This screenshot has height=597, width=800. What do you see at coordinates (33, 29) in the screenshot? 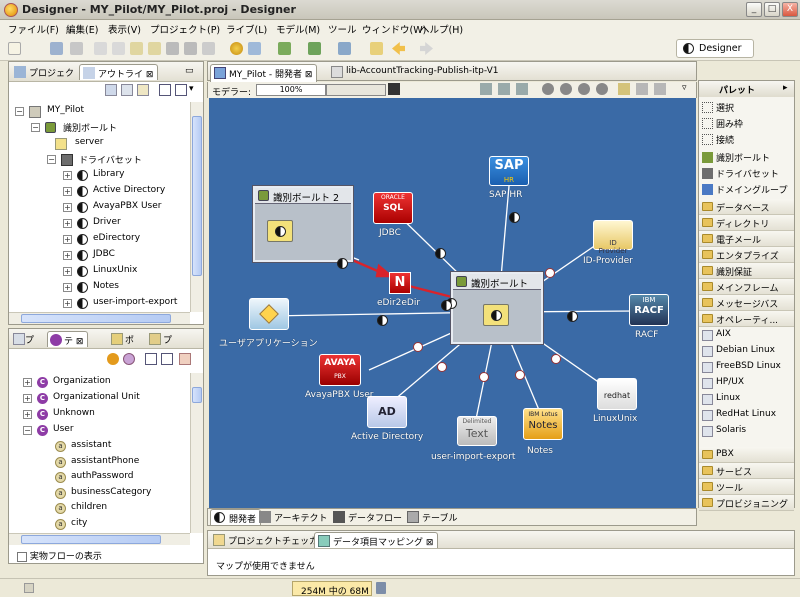
I see `menu-file: ファイル(F)` at bounding box center [33, 29].